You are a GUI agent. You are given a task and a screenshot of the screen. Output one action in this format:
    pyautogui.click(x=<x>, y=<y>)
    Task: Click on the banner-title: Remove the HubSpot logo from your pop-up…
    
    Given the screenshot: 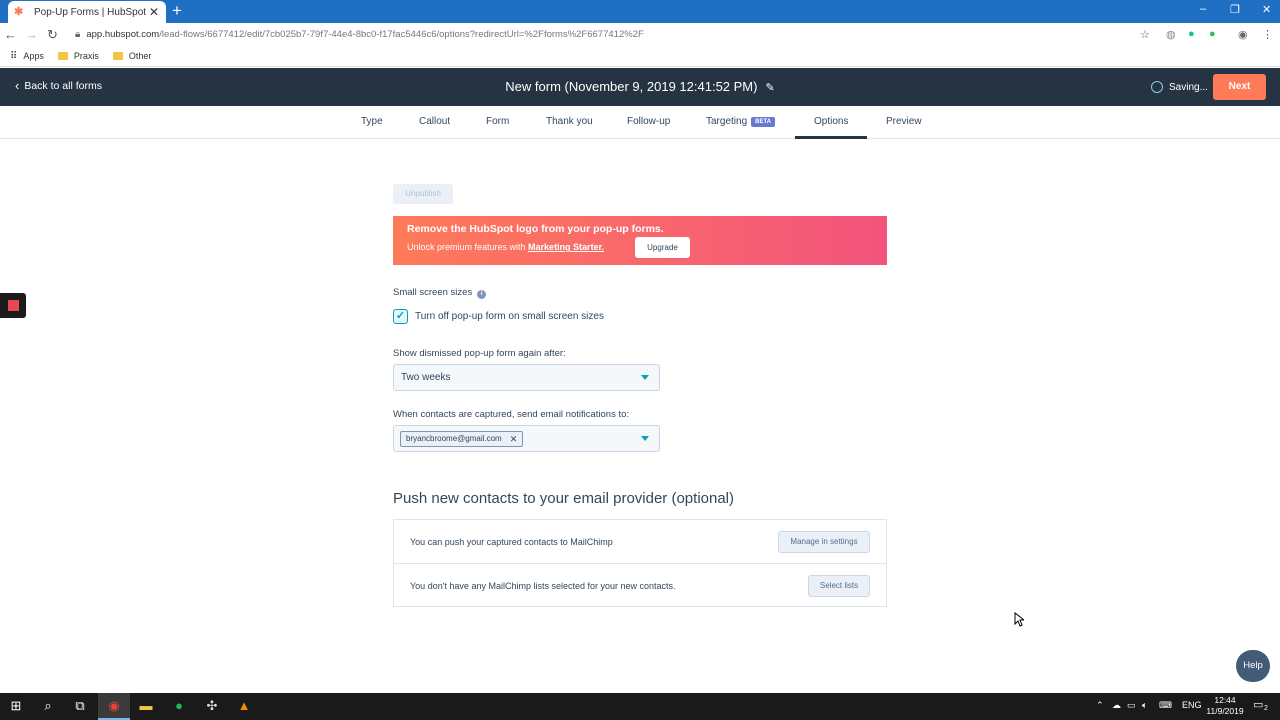 What is the action you would take?
    pyautogui.click(x=535, y=229)
    